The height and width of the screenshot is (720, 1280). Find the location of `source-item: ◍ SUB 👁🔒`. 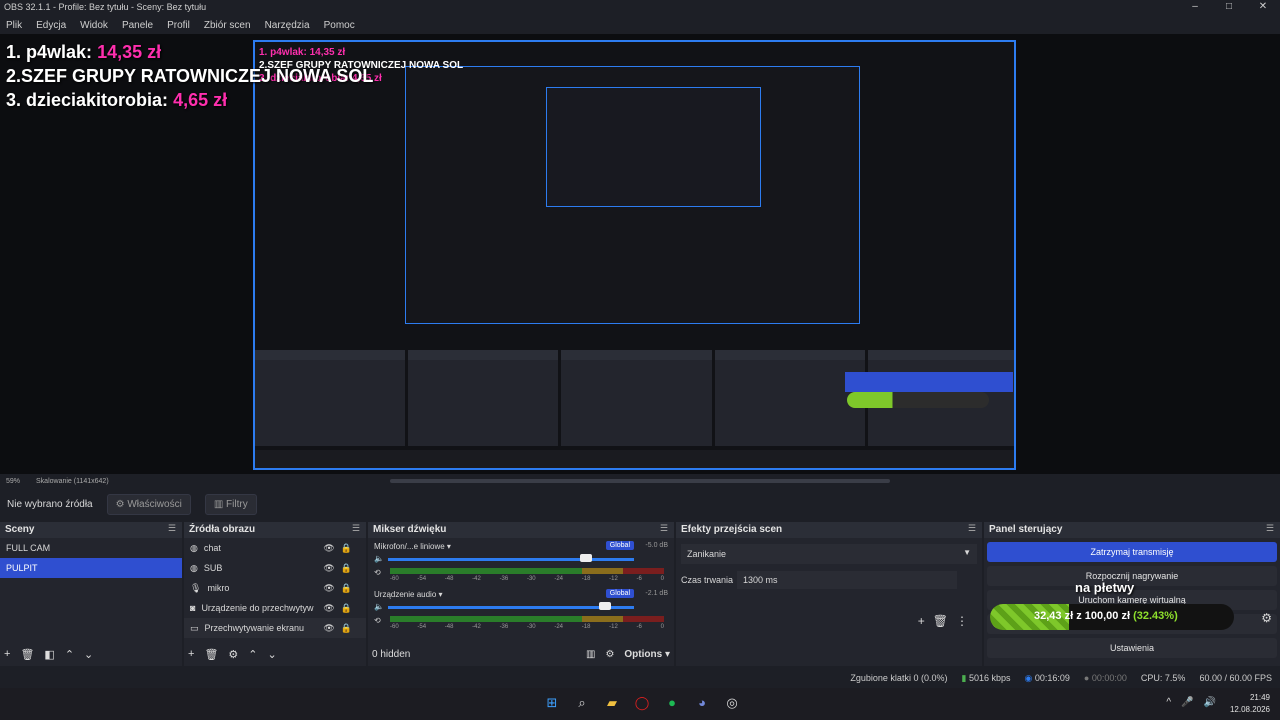

source-item: ◍ SUB 👁🔒 is located at coordinates (275, 568).